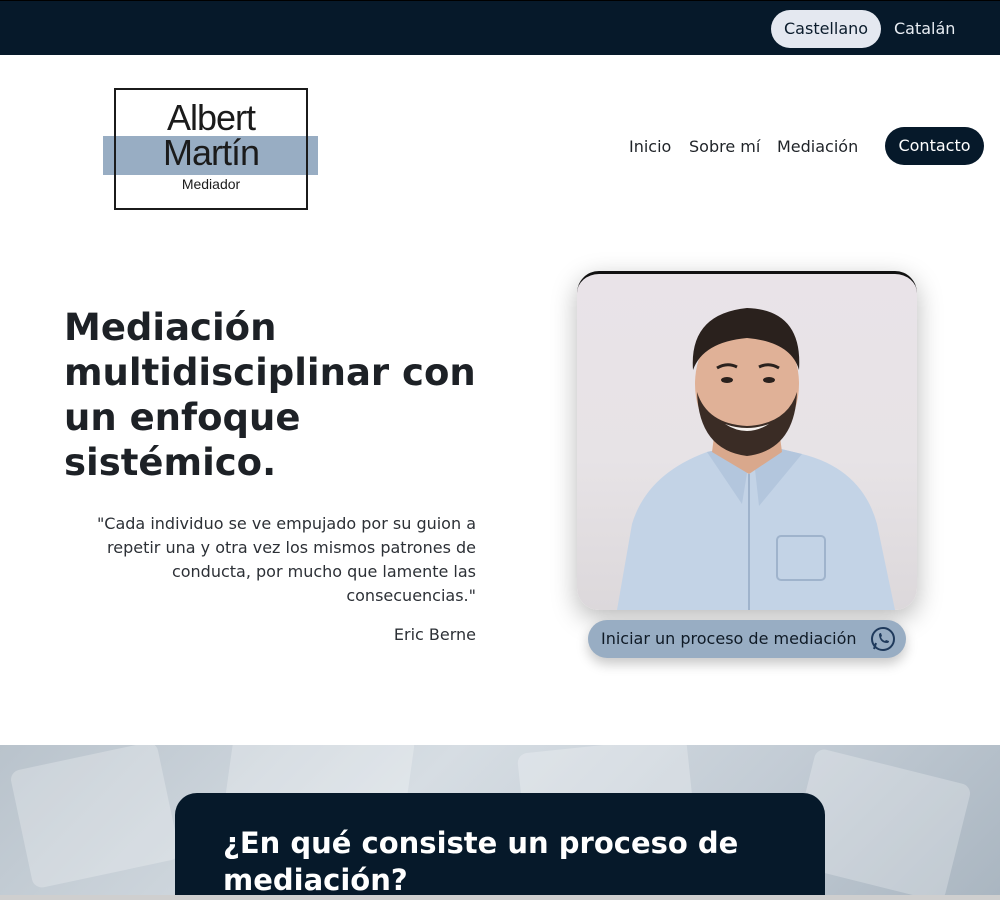 The height and width of the screenshot is (900, 1000). Describe the element at coordinates (747, 440) in the screenshot. I see `profile-photo` at that location.